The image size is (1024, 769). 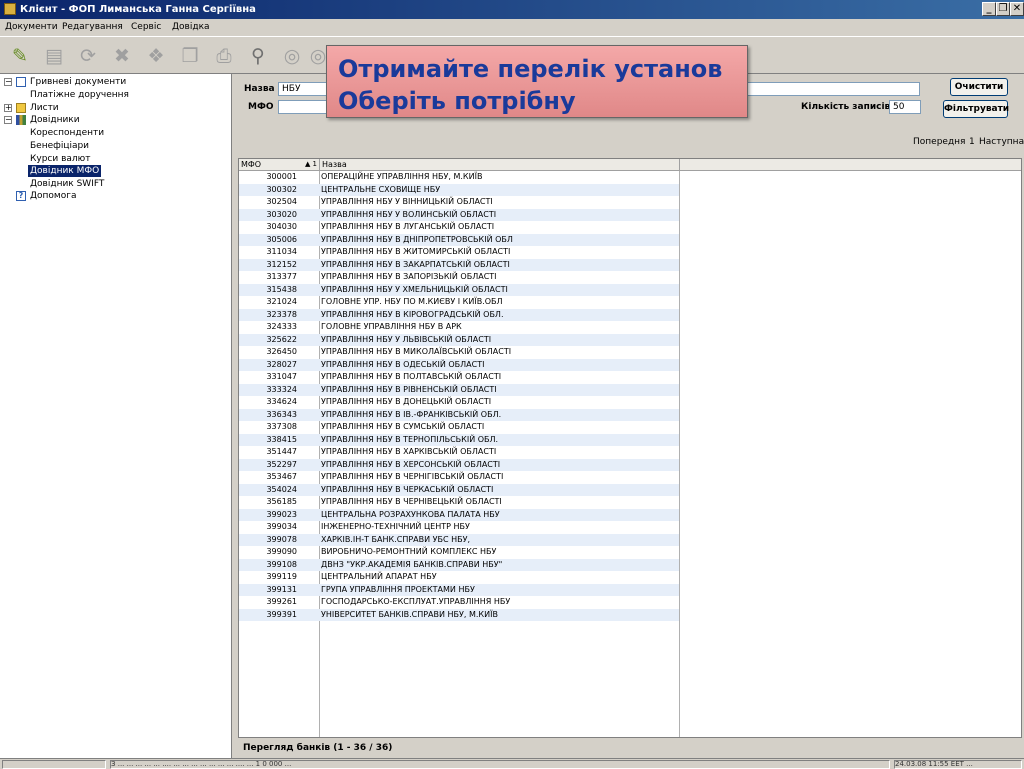 I want to click on grid-summary: Перегляд банків (1 - 36 / 36), so click(x=318, y=748).